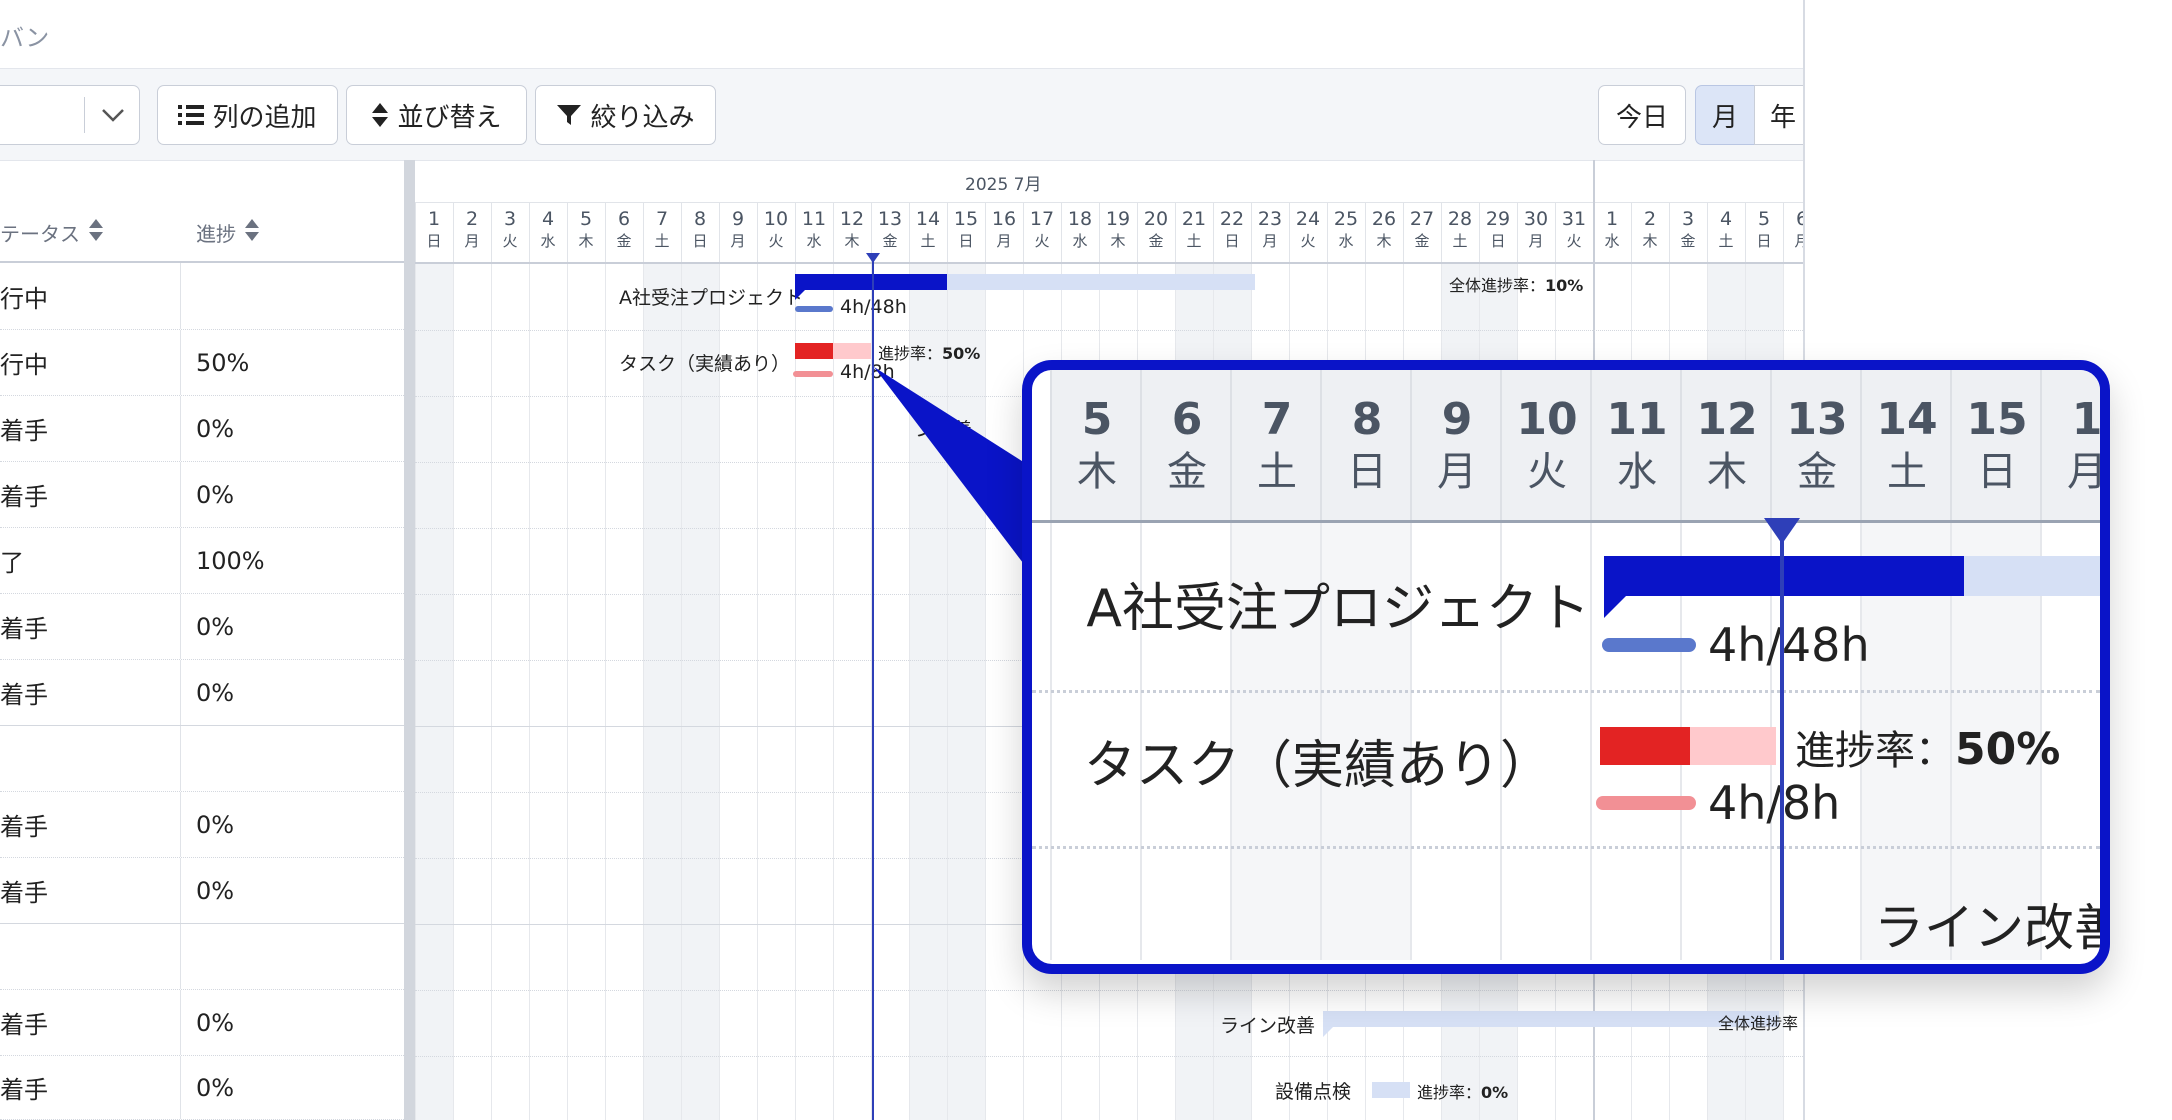 Image resolution: width=2172 pixels, height=1120 pixels. Describe the element at coordinates (2087, 419) in the screenshot. I see `zoom-day-number: 1` at that location.